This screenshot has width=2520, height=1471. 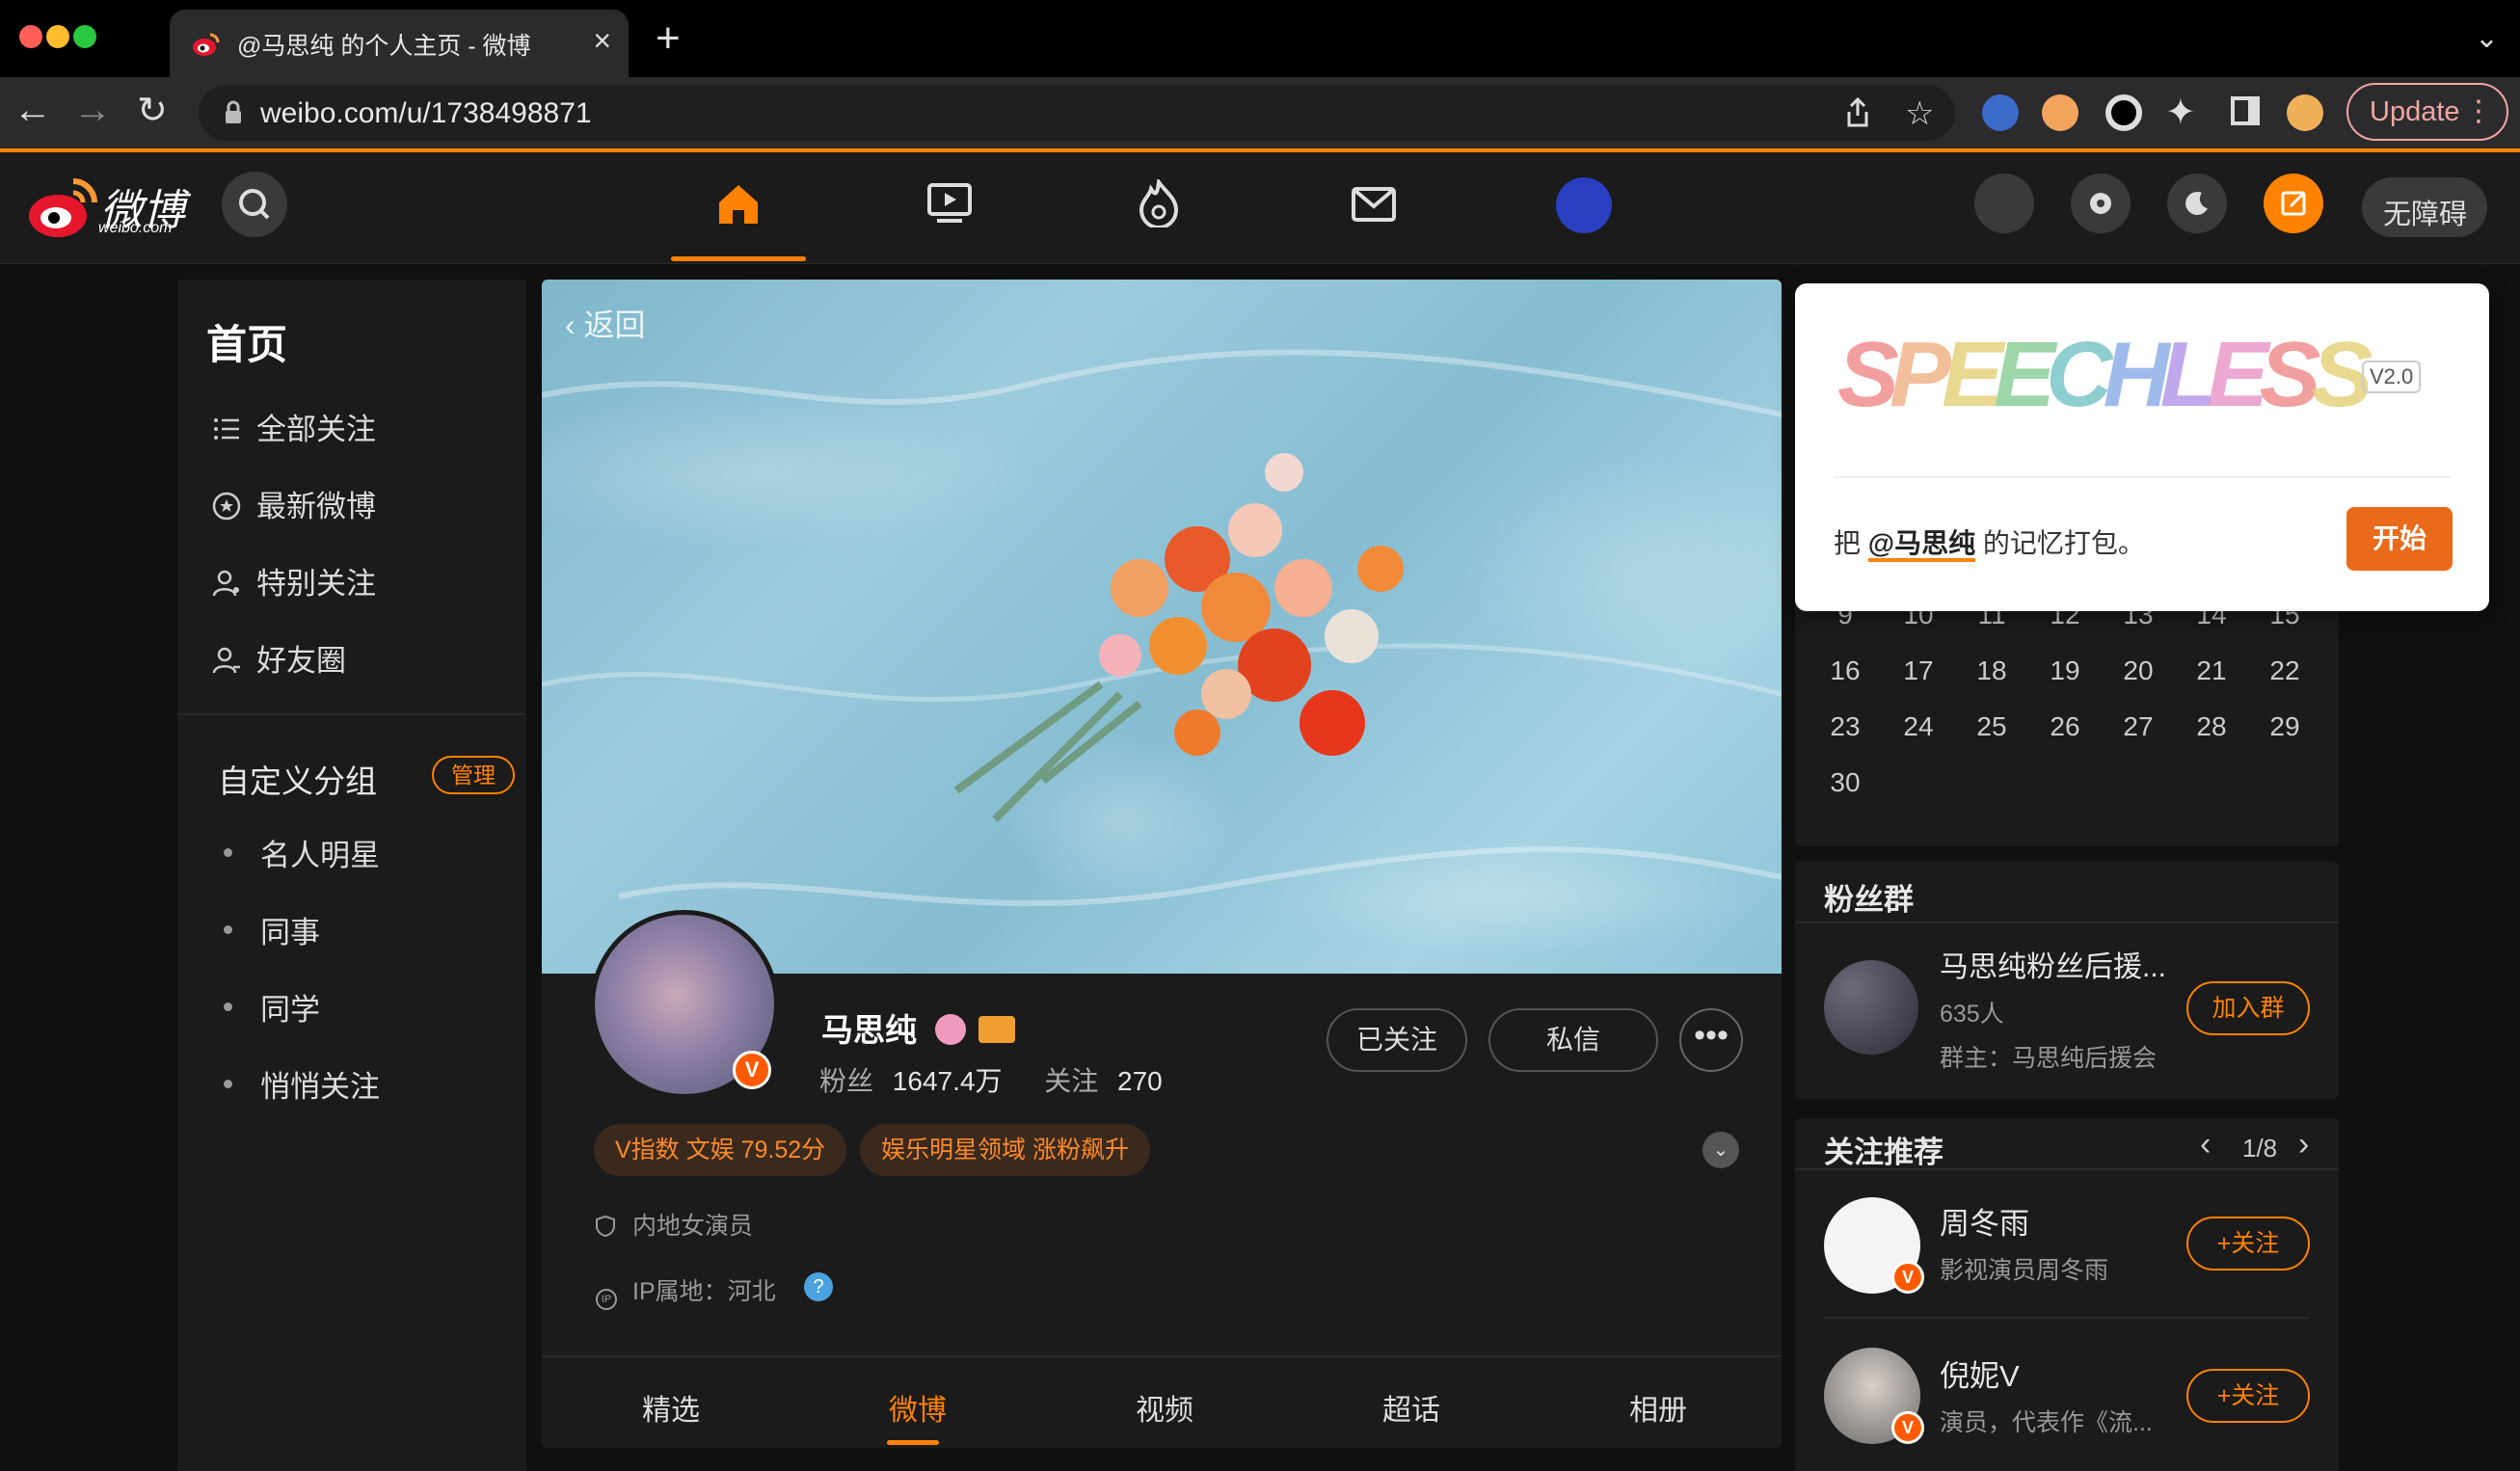 What do you see at coordinates (2060, 112) in the screenshot?
I see `extension-emoji-icon` at bounding box center [2060, 112].